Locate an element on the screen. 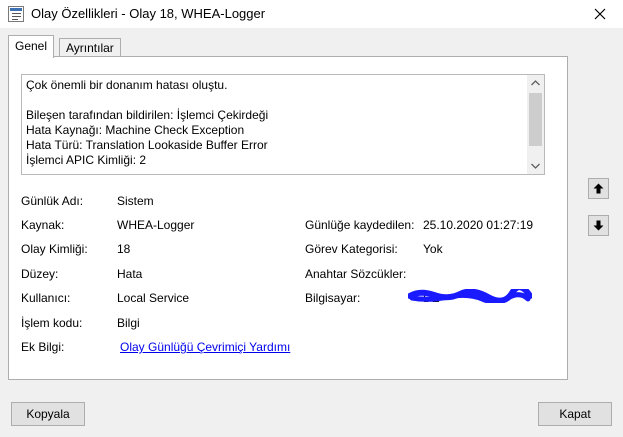 The image size is (623, 437). close-icon is located at coordinates (600, 14).